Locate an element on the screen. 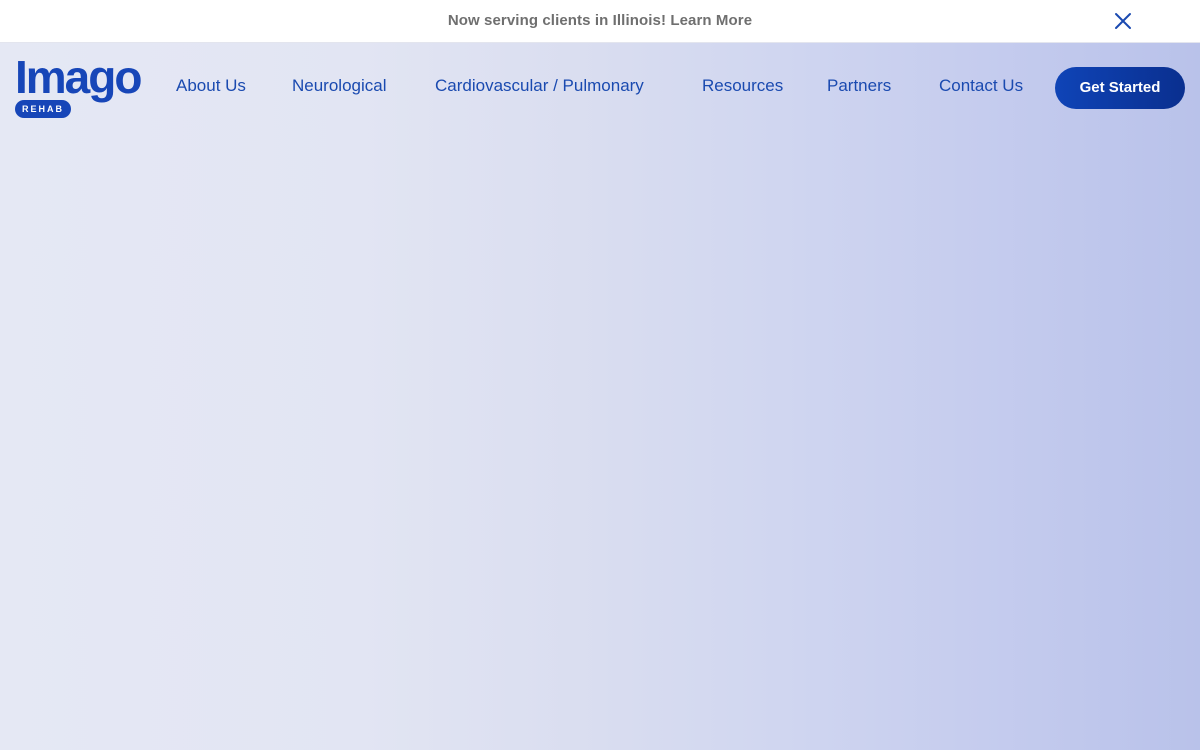 The image size is (1200, 750). nav-item-contact-us: Contact Us is located at coordinates (981, 88).